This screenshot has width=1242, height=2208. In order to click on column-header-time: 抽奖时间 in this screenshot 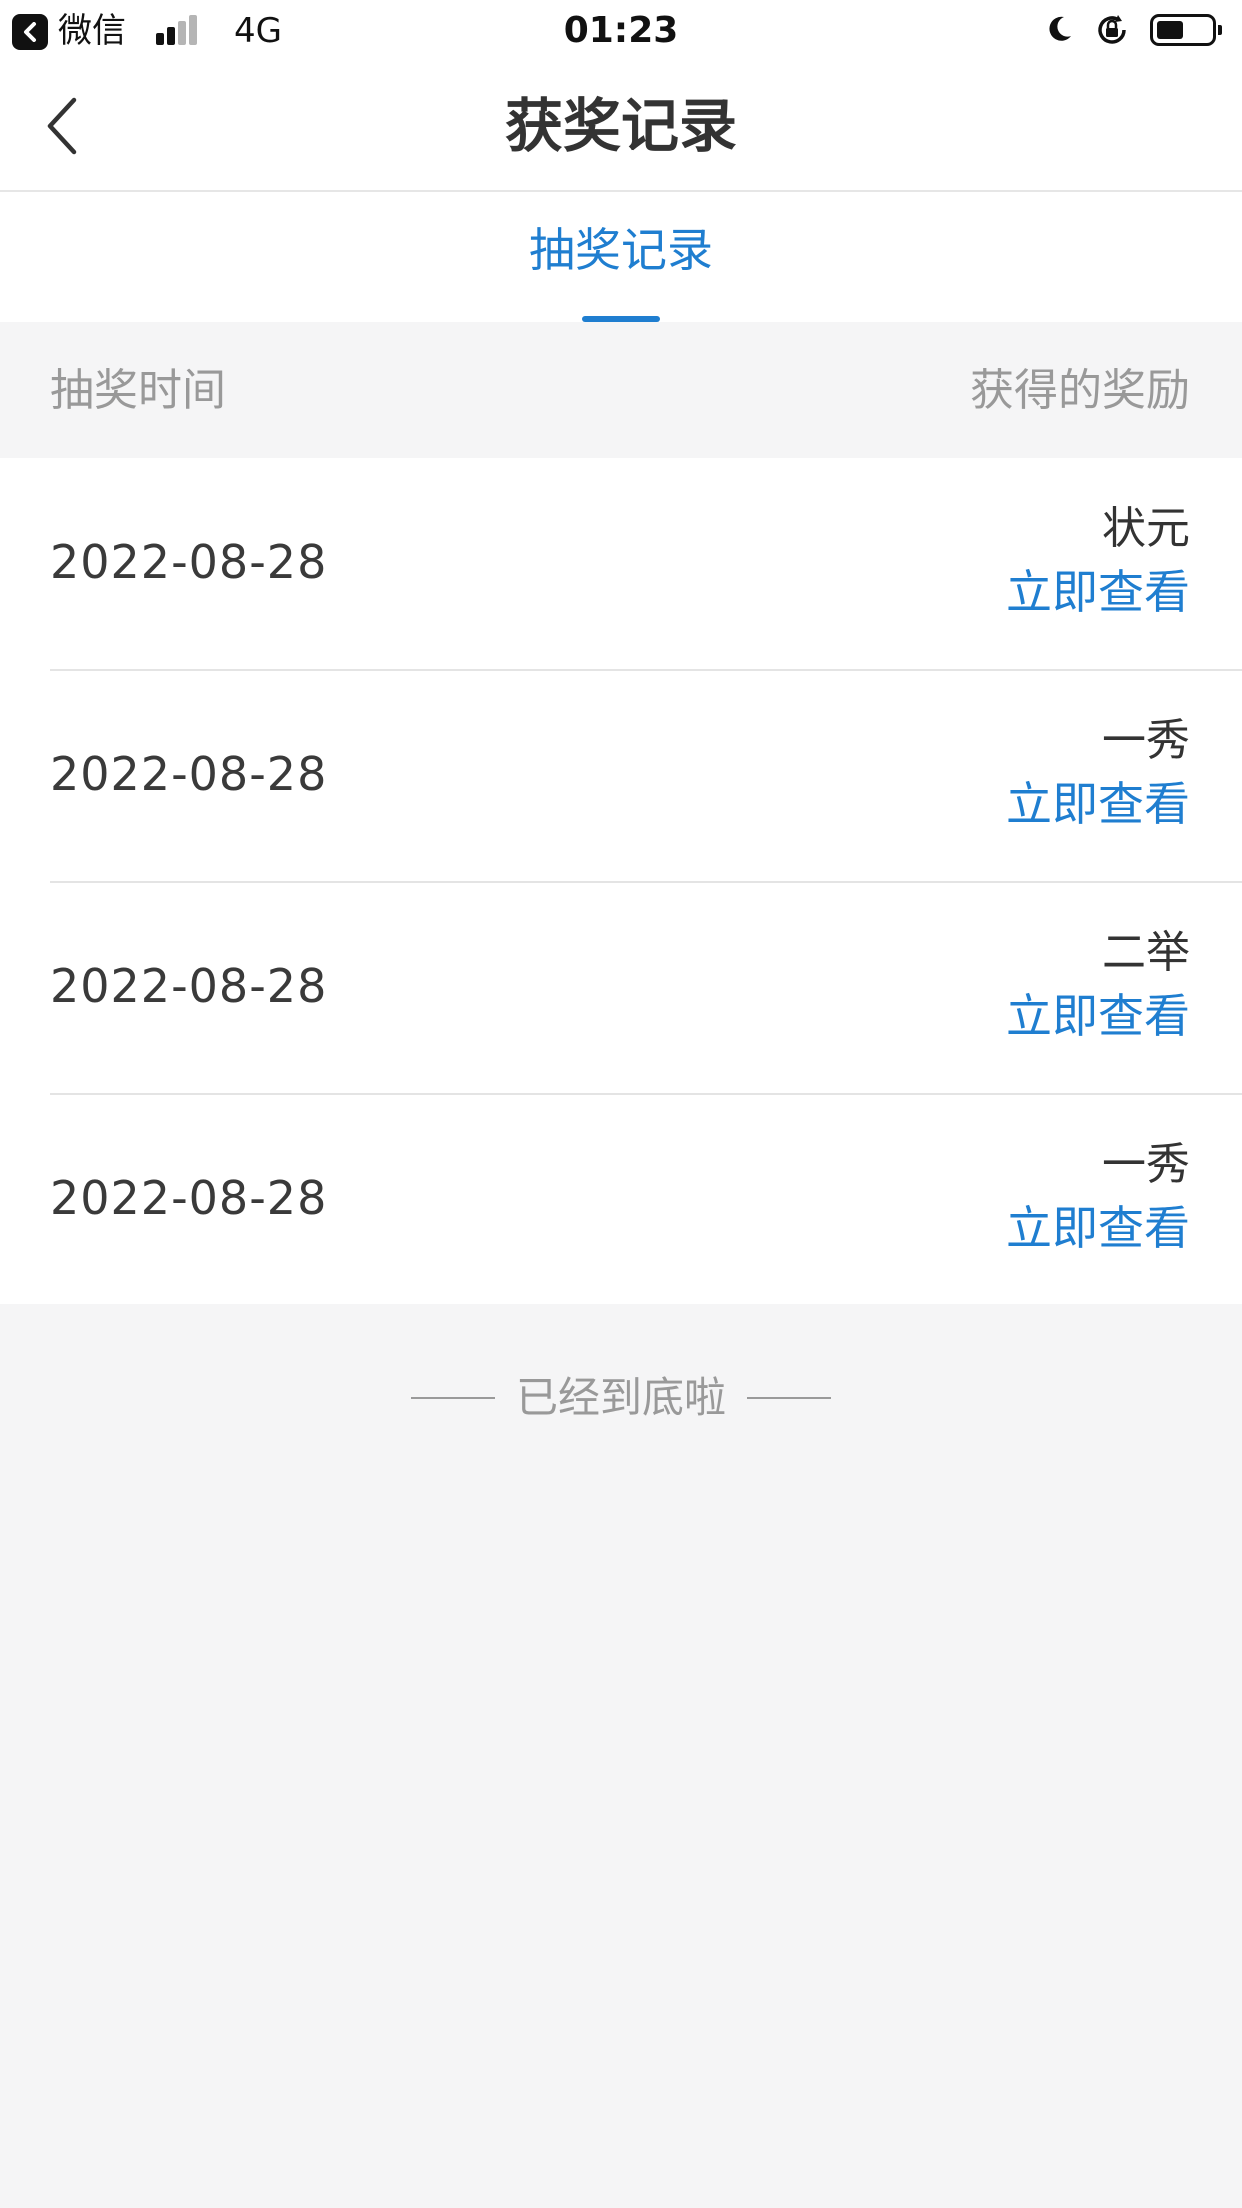, I will do `click(138, 390)`.